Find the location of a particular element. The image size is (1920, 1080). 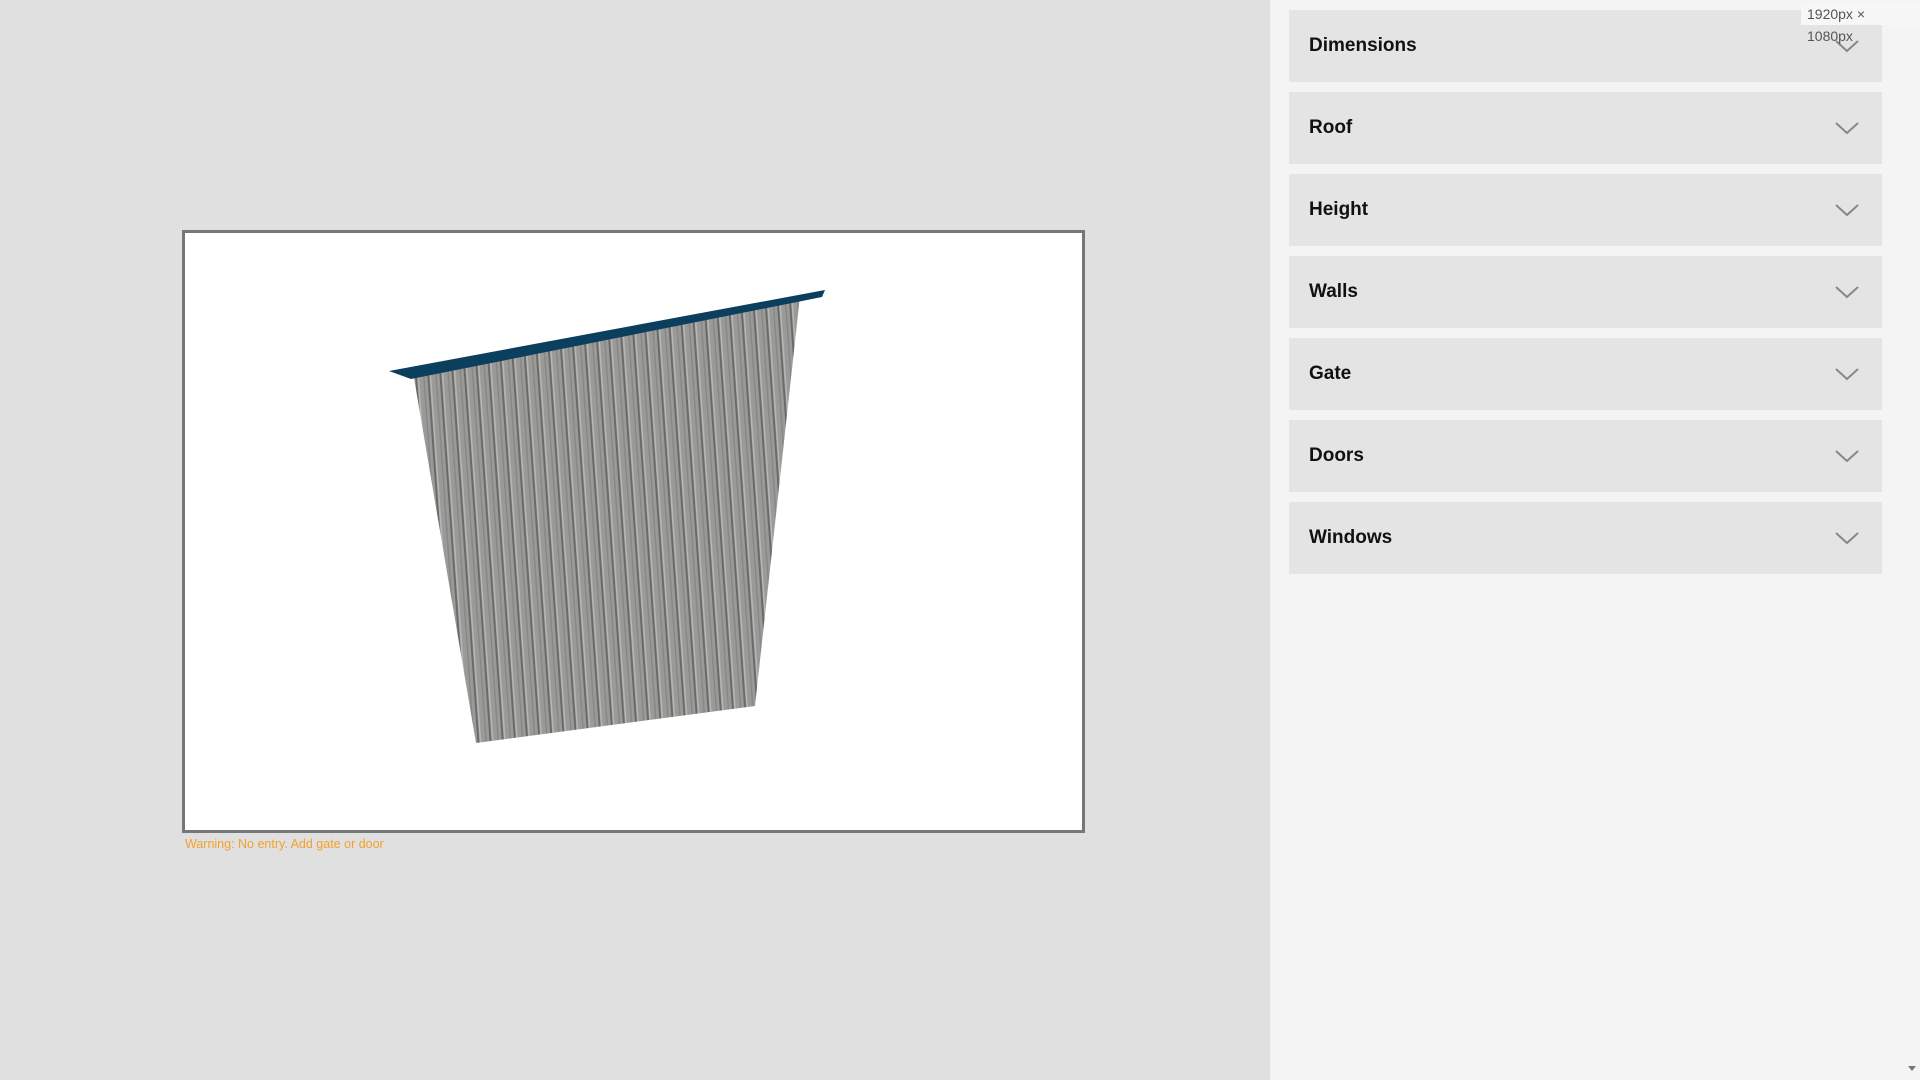

section-label: Walls is located at coordinates (1333, 291).